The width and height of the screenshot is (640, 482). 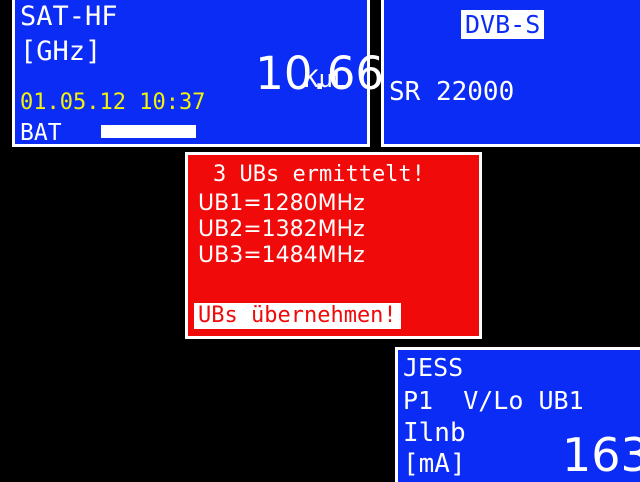 What do you see at coordinates (433, 367) in the screenshot?
I see `jess-title: JESS` at bounding box center [433, 367].